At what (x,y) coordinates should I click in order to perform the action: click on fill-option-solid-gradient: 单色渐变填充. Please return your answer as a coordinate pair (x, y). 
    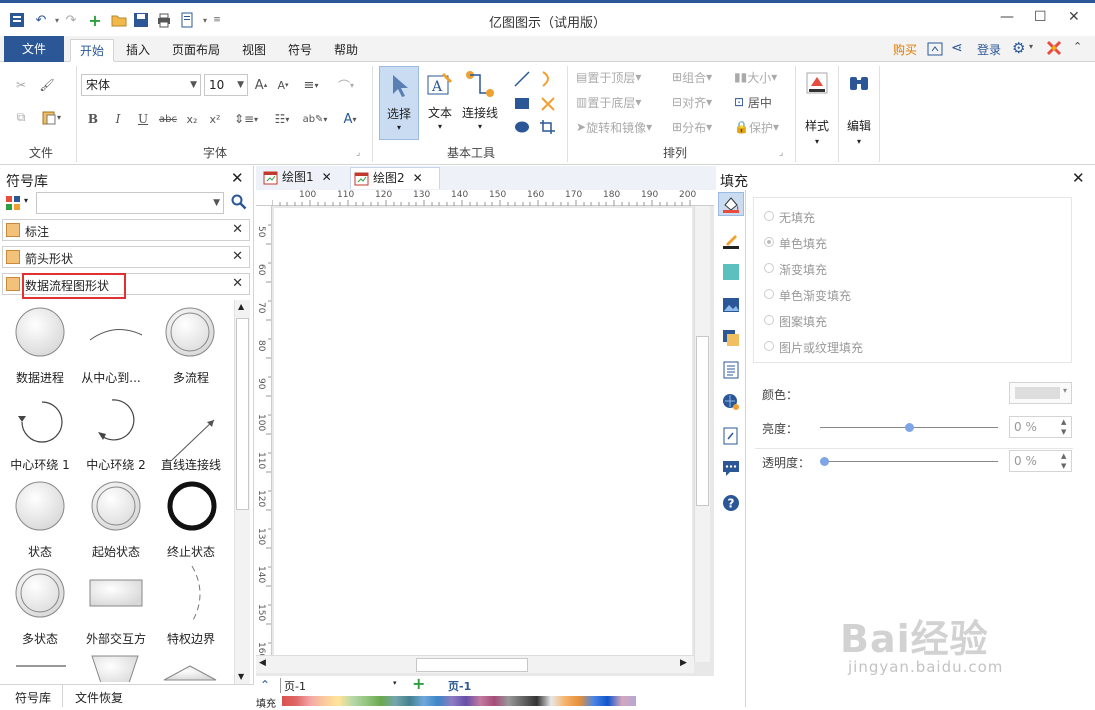
    Looking at the image, I should click on (807, 295).